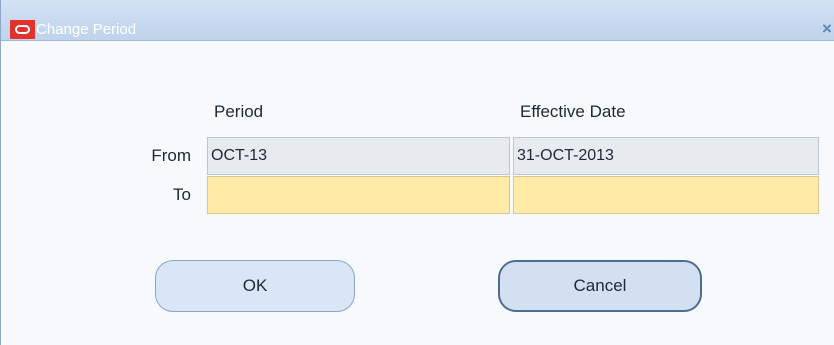 The height and width of the screenshot is (345, 834). I want to click on from-period-field, so click(358, 156).